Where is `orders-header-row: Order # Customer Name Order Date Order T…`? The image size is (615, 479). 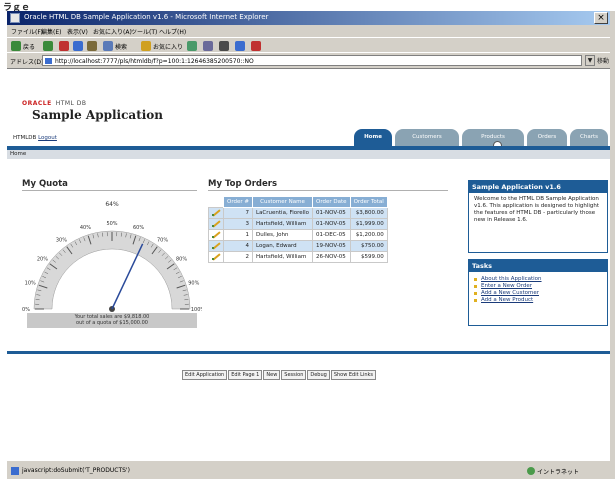
orders-header-row: Order # Customer Name Order Date Order T… is located at coordinates (298, 202).